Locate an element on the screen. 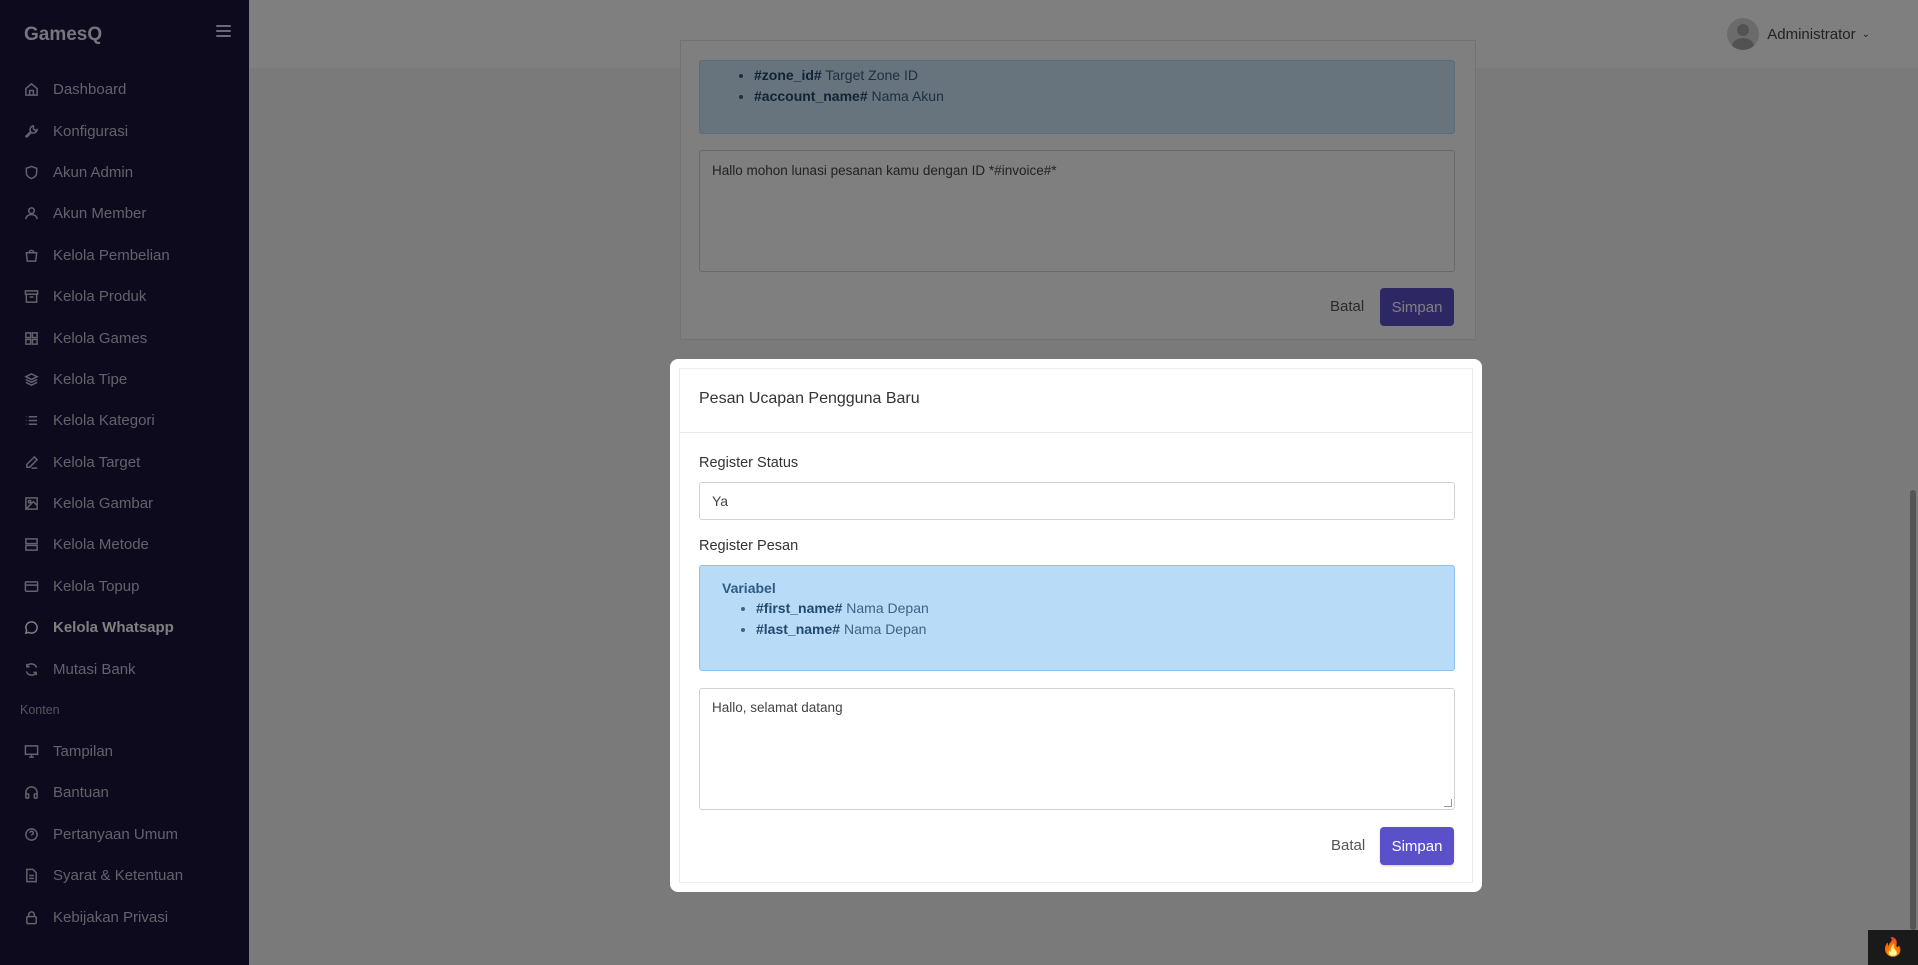 The height and width of the screenshot is (965, 1918). resize-handle-icon is located at coordinates (1448, 803).